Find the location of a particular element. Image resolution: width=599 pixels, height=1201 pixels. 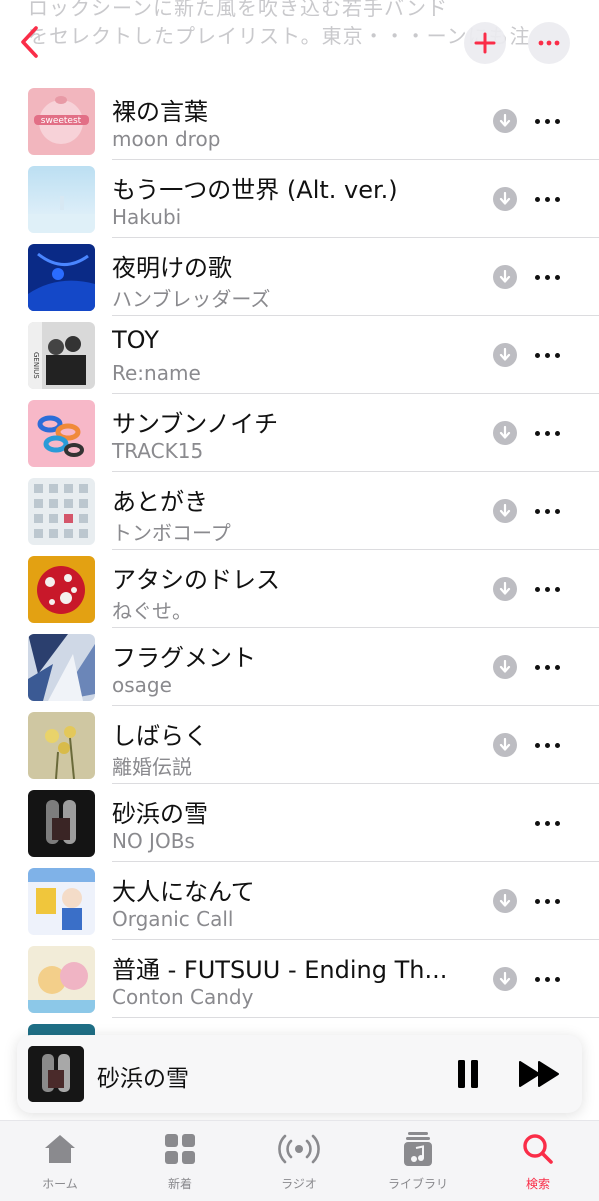

now-playing-title: 砂浜の雪 is located at coordinates (143, 1079).